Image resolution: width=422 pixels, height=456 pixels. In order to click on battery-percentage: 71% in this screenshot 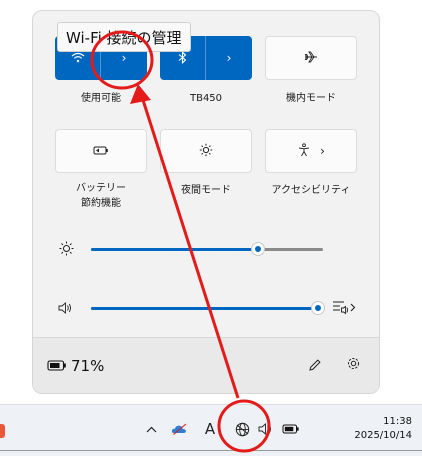, I will do `click(88, 365)`.